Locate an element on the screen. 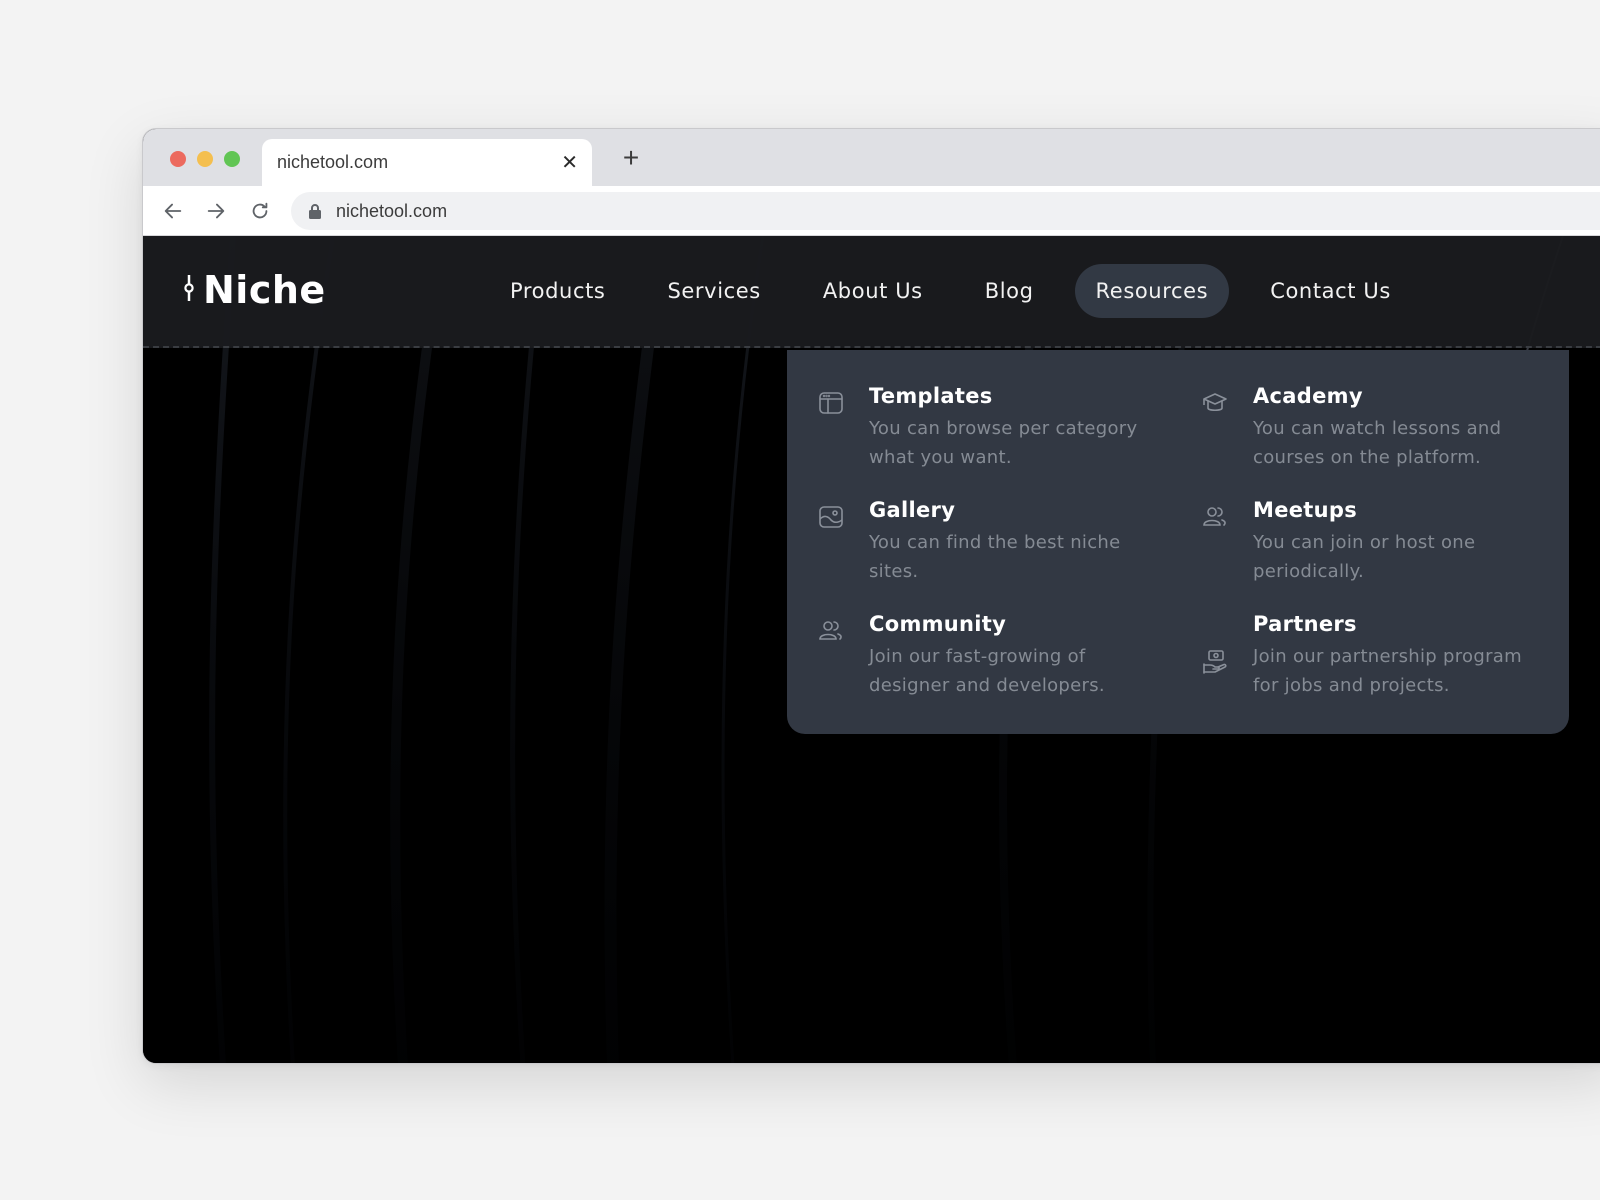  nav-item-products: Products is located at coordinates (557, 291).